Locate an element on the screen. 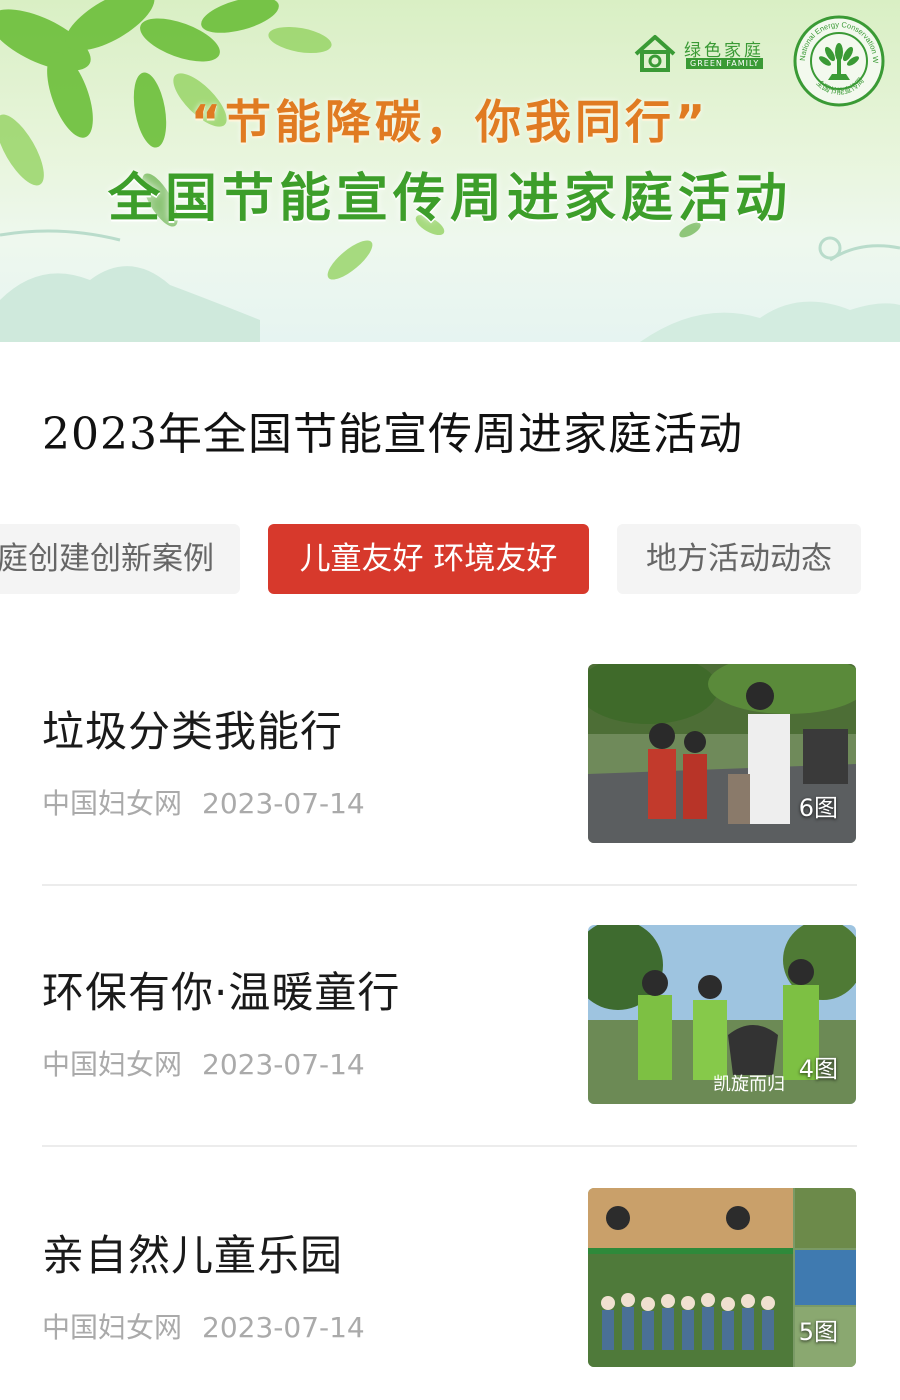 Image resolution: width=900 pixels, height=1400 pixels. article-item: 亲自然儿童乐园 中国妇女网 2023-07-14 5图 is located at coordinates (449, 1278).